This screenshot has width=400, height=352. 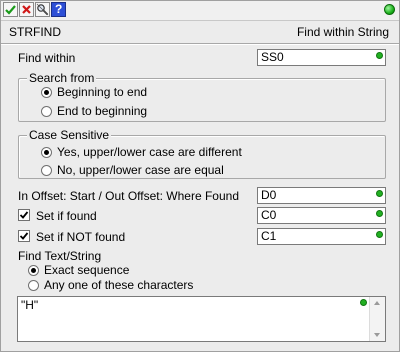 What do you see at coordinates (377, 335) in the screenshot?
I see `scroll-down-icon` at bounding box center [377, 335].